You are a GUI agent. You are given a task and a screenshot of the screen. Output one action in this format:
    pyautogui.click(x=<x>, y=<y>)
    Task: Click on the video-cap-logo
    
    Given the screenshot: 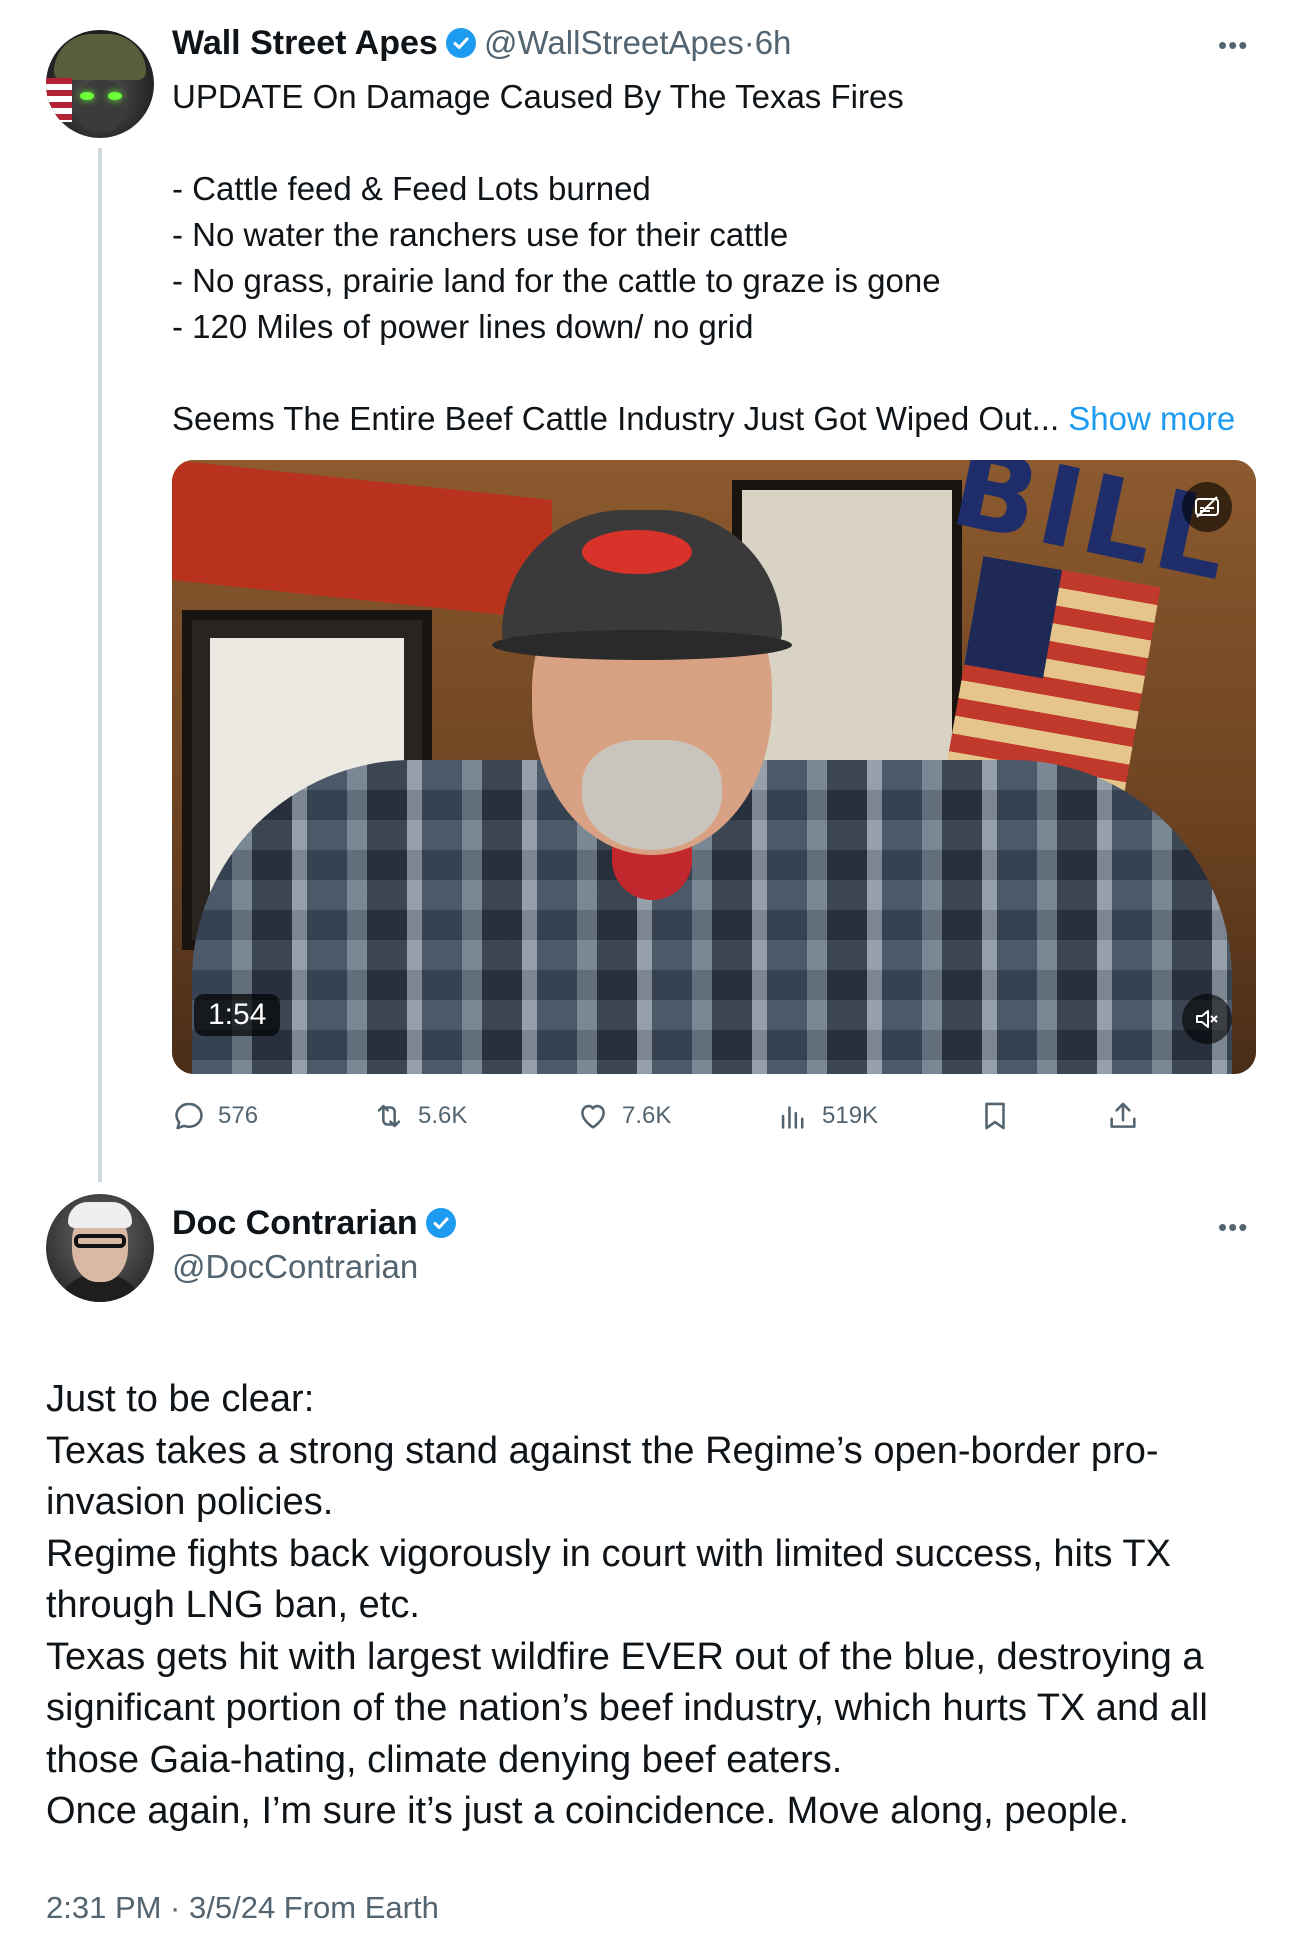 What is the action you would take?
    pyautogui.click(x=637, y=552)
    